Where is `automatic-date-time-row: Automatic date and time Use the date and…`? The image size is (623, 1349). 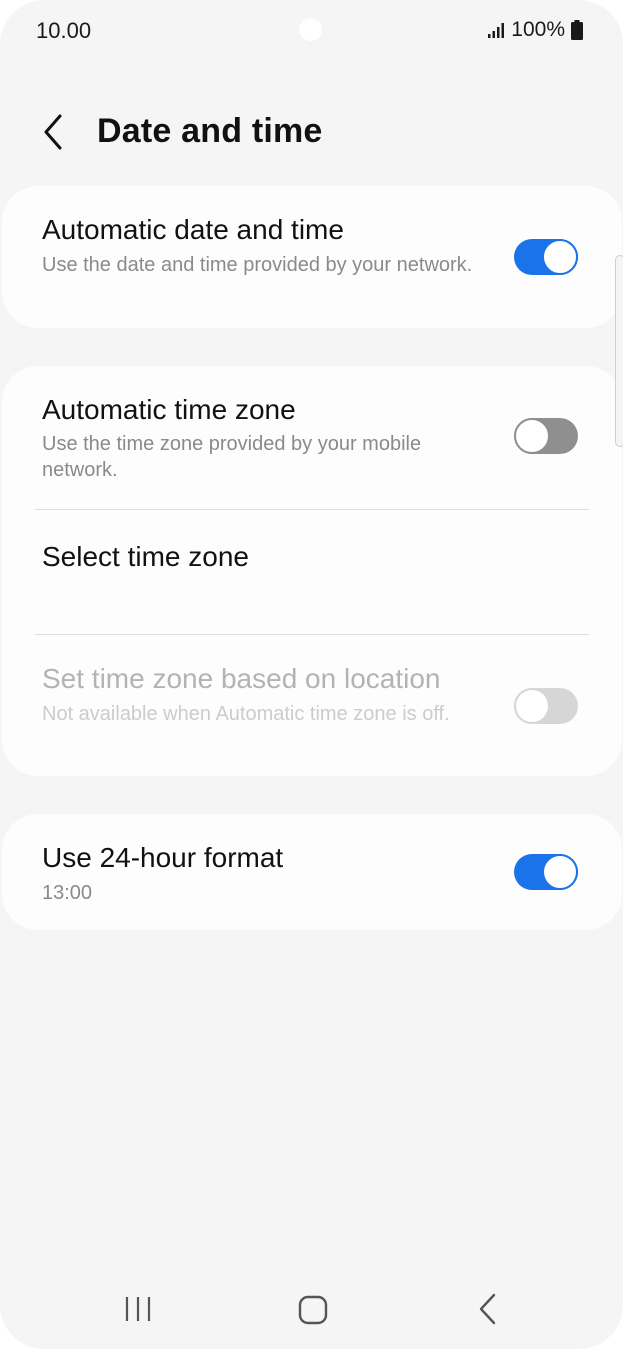 automatic-date-time-row: Automatic date and time Use the date and… is located at coordinates (312, 257).